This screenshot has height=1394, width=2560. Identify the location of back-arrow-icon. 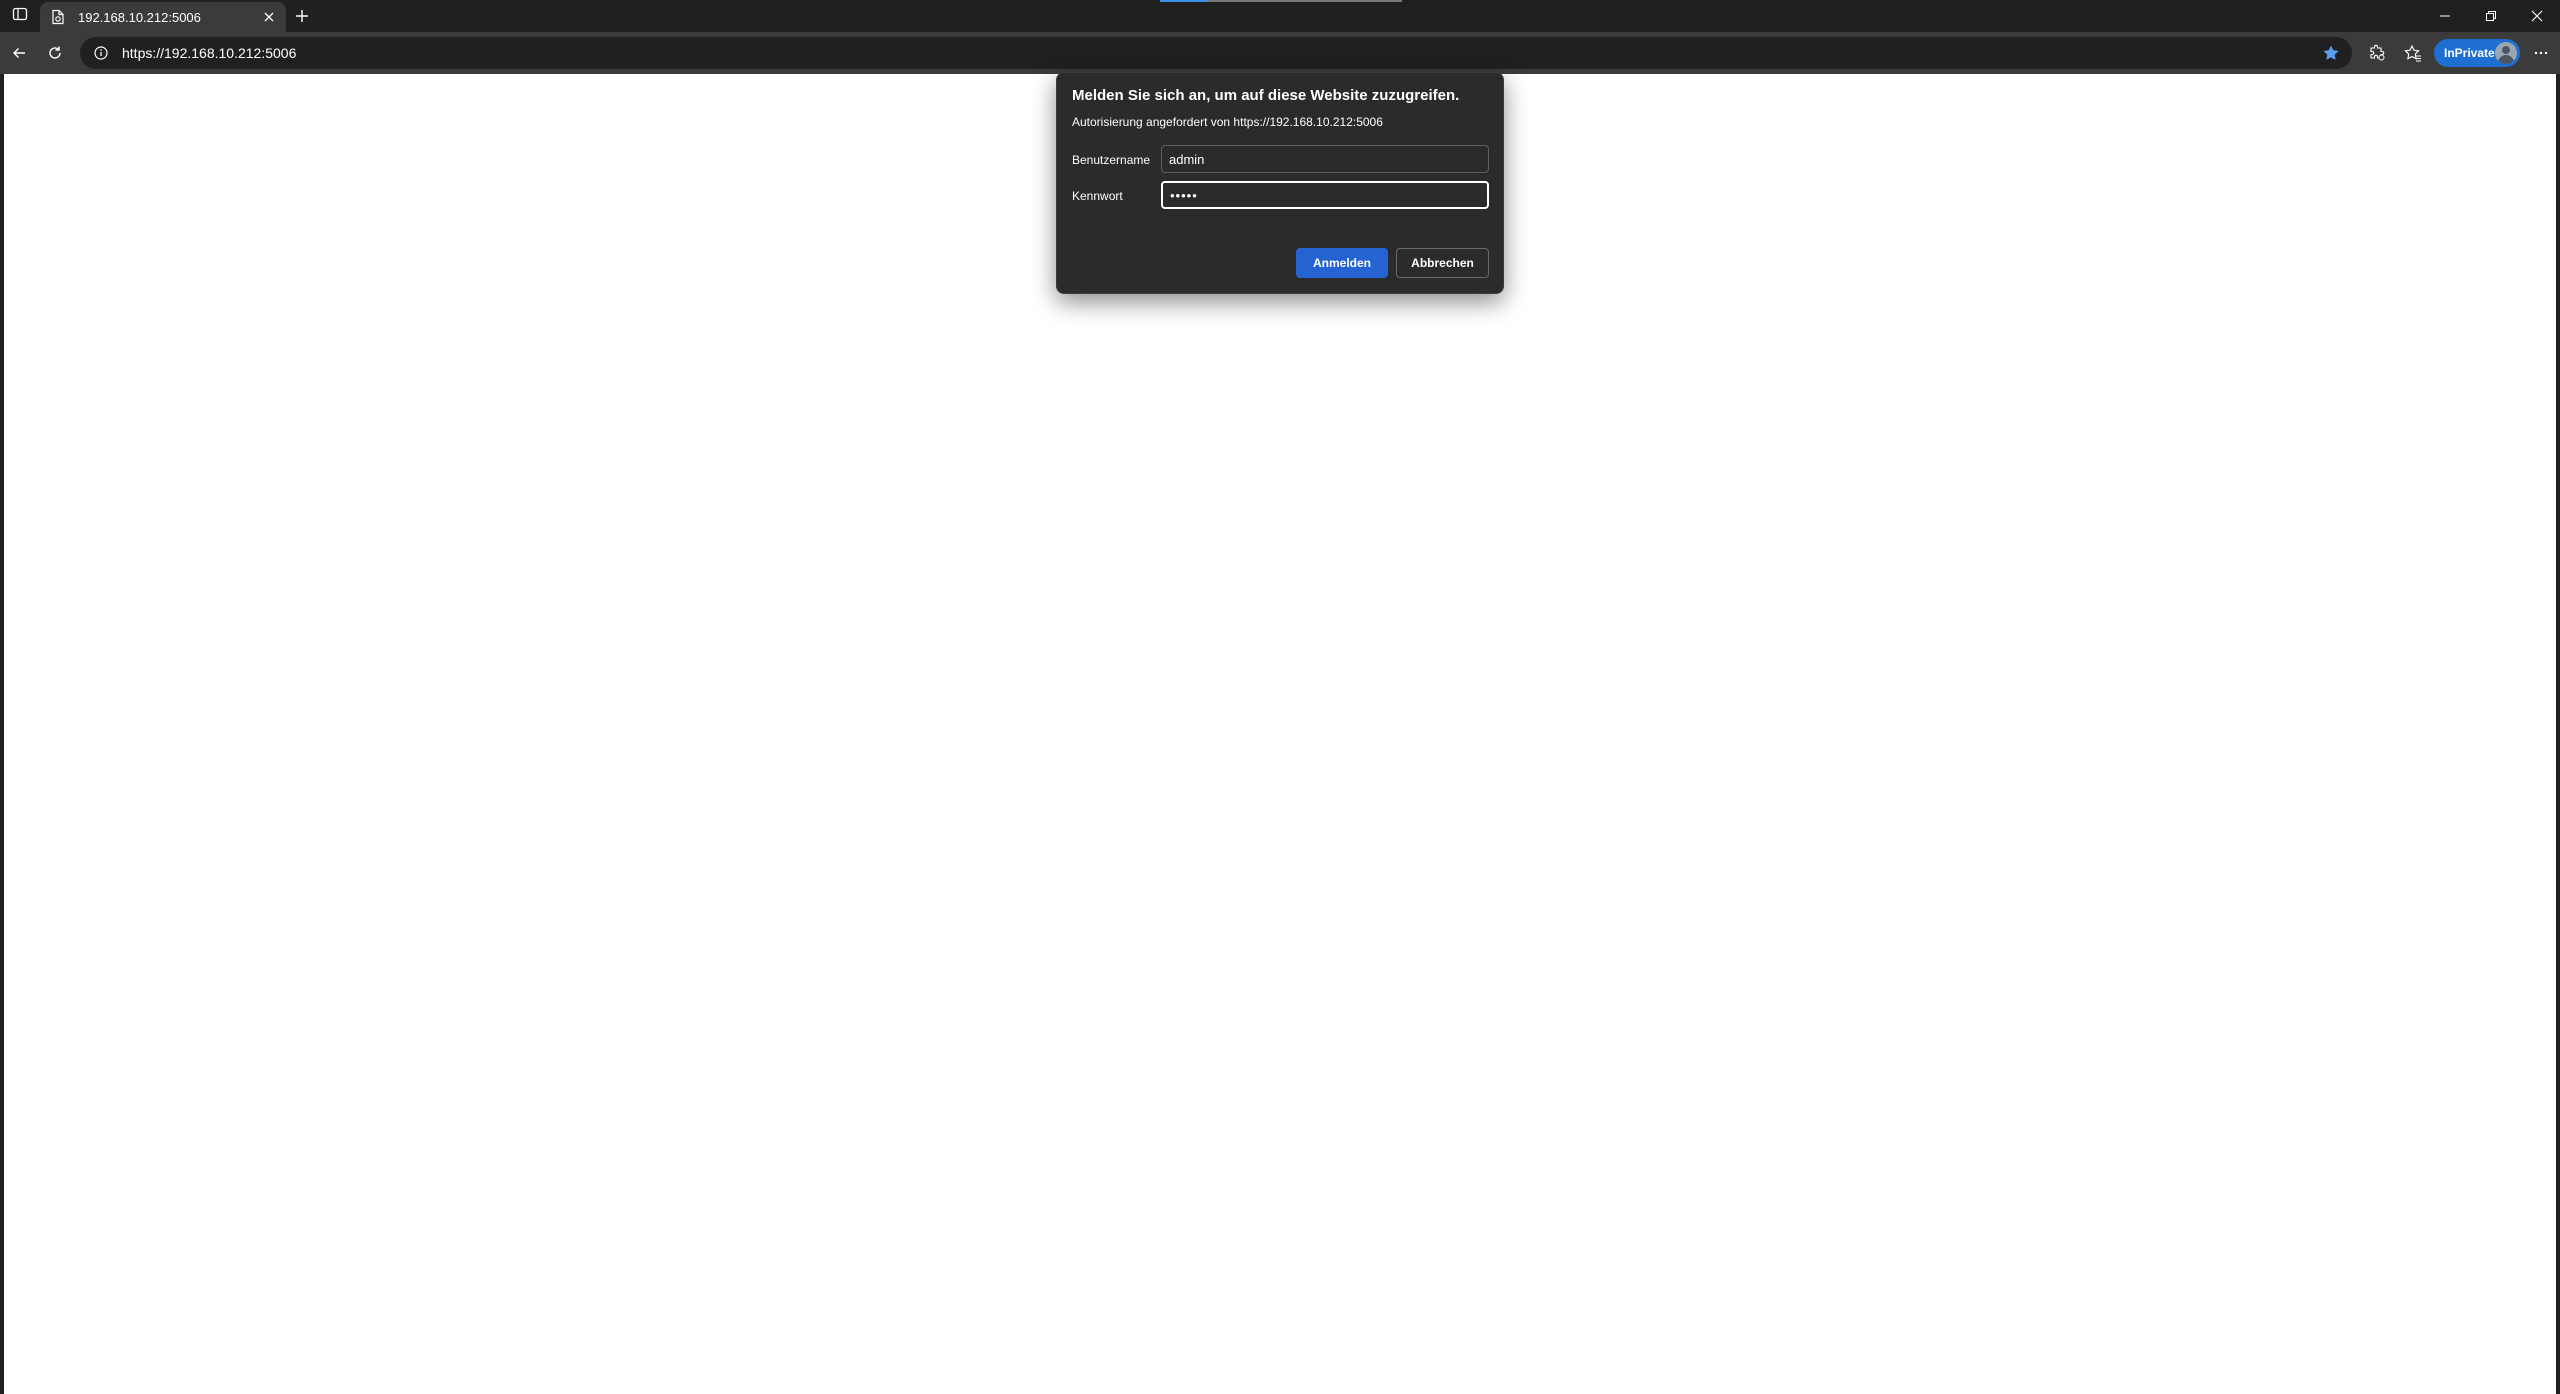
(19, 53).